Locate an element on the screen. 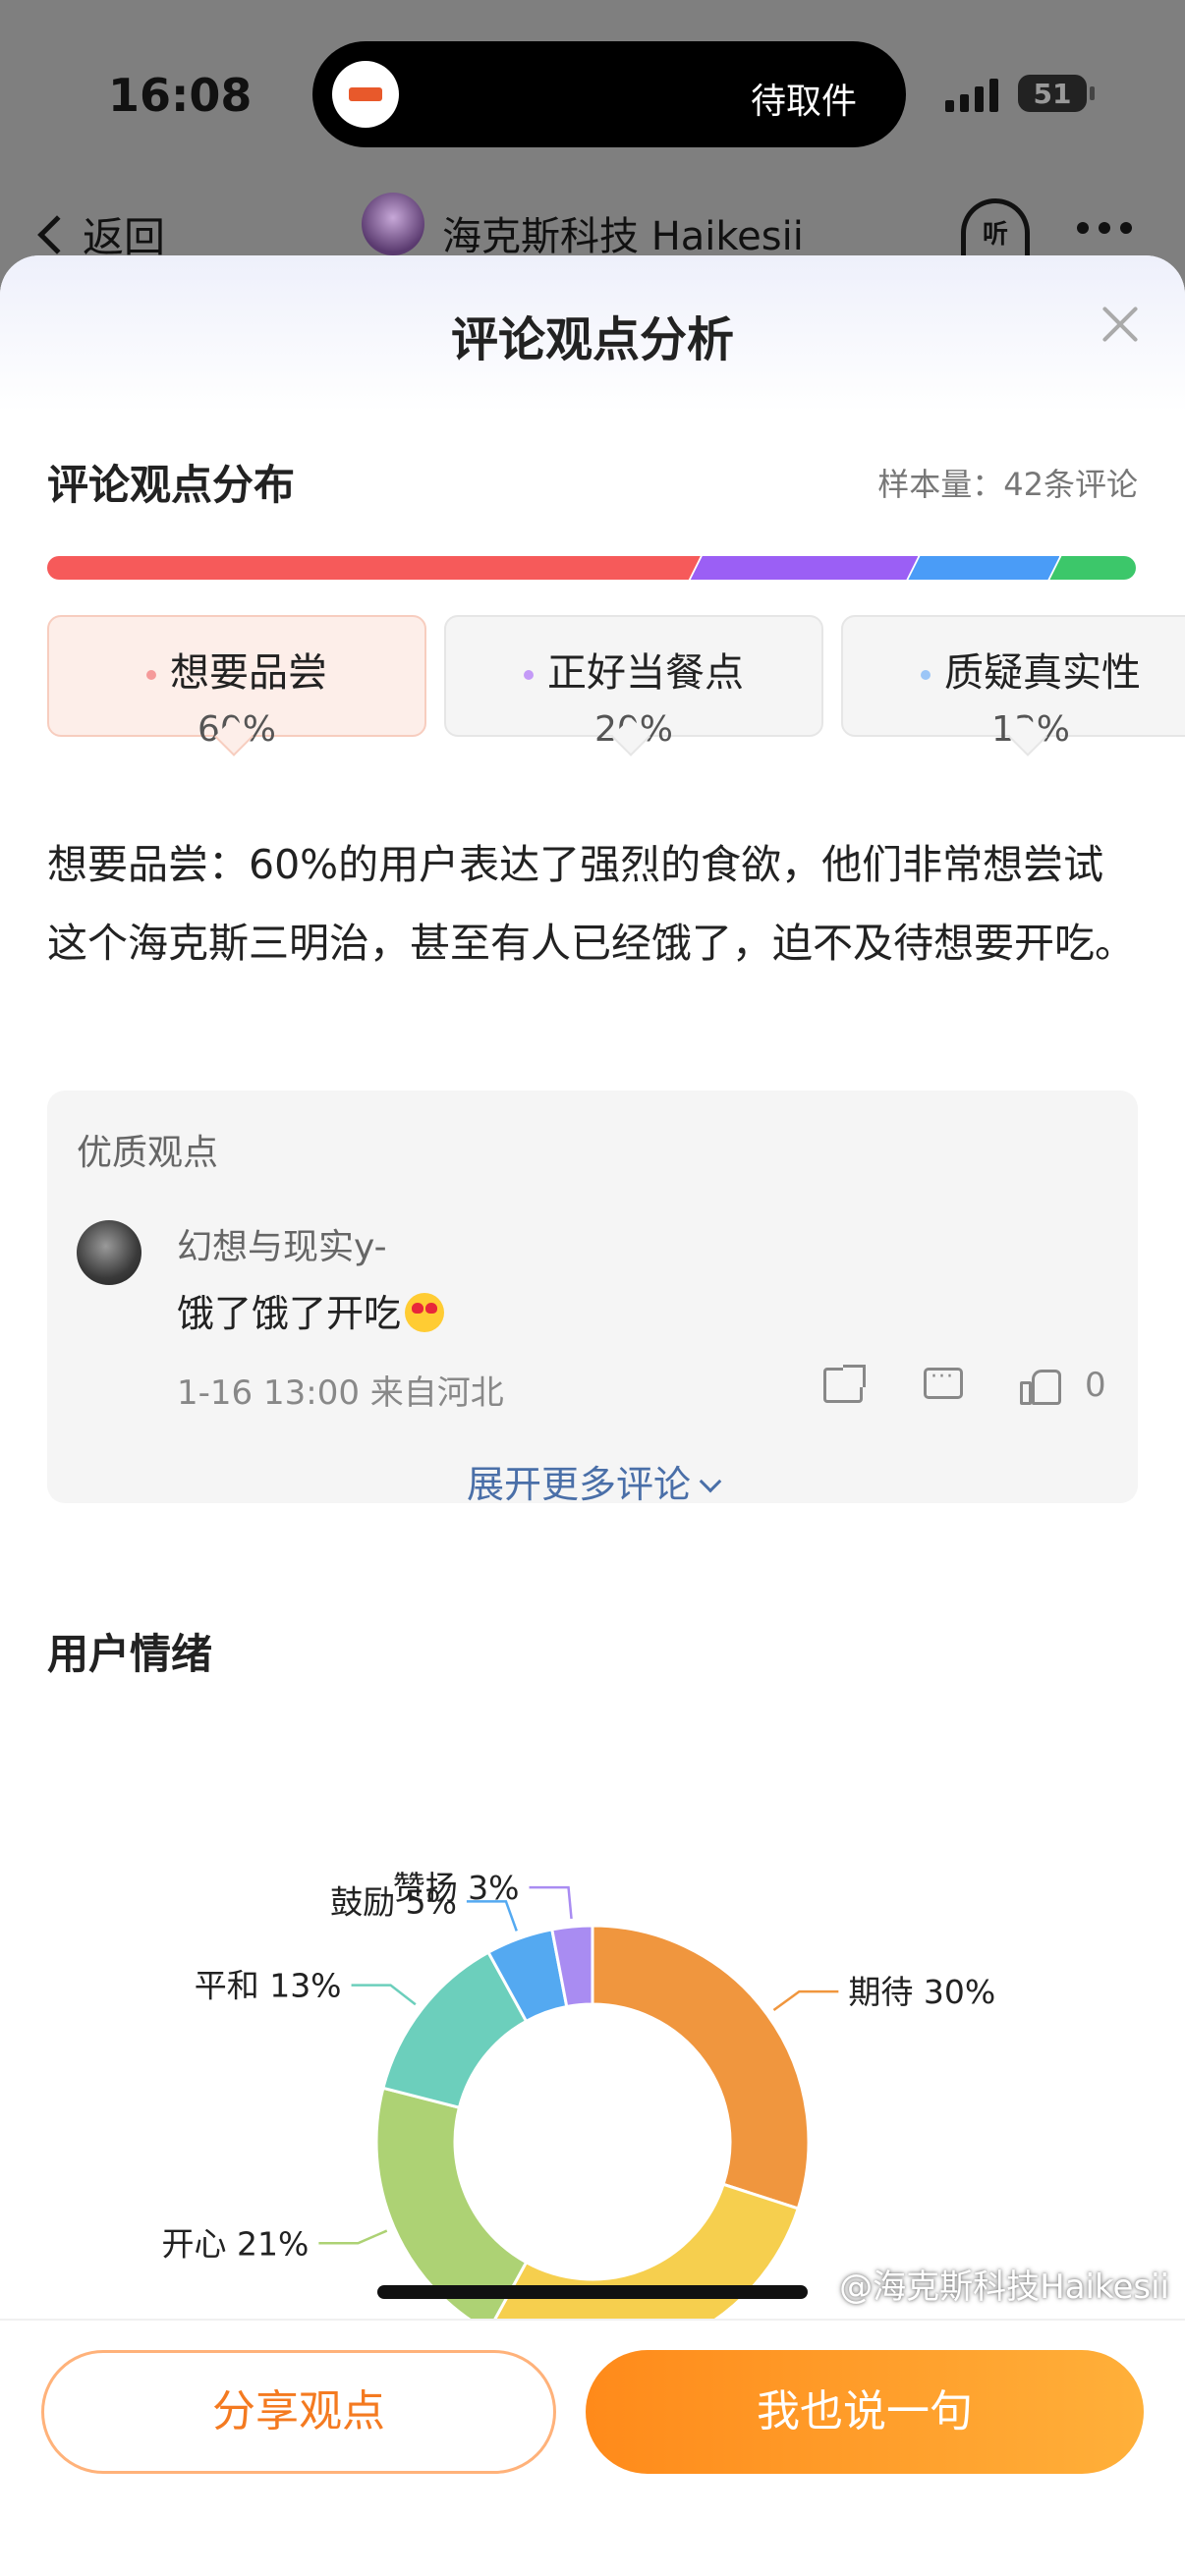 This screenshot has width=1185, height=2576. sample-size: 样本量：42条评论 is located at coordinates (1008, 484).